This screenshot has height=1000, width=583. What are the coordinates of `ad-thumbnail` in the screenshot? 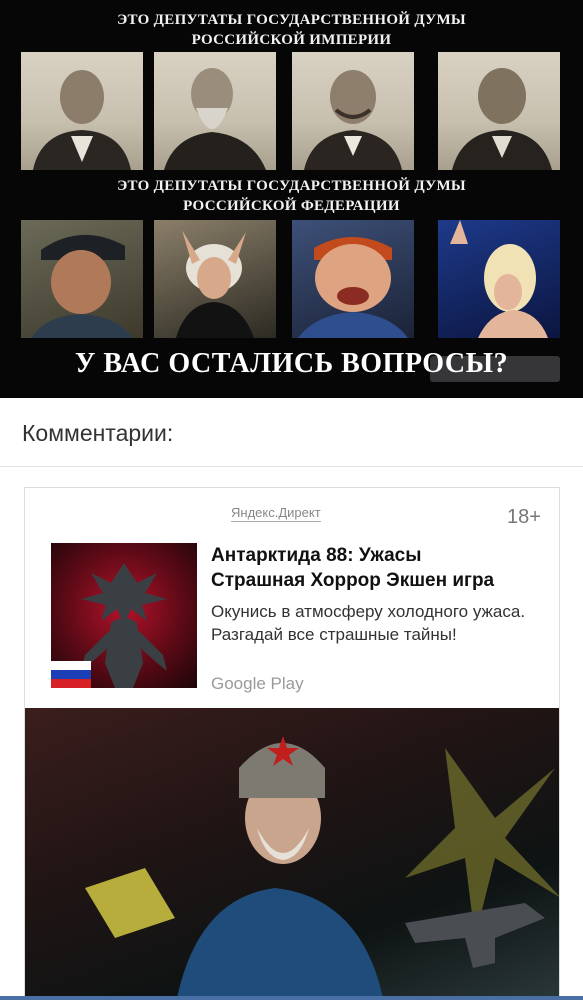 It's located at (124, 615).